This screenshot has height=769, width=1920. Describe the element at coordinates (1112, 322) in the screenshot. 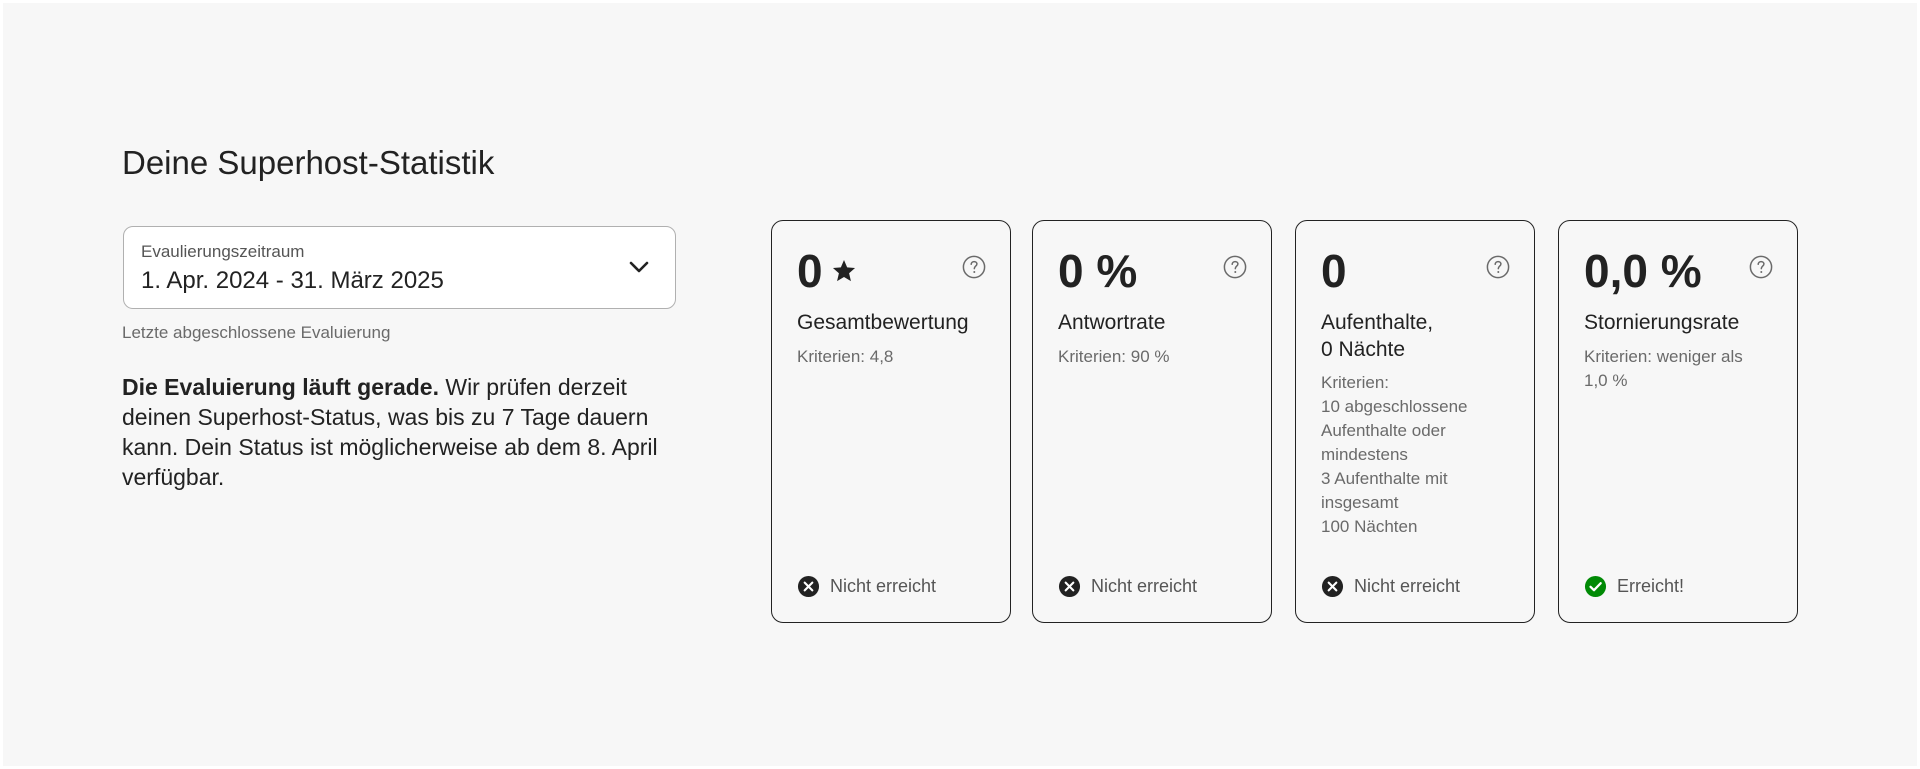

I see `card-title-line: Antwortrate` at that location.